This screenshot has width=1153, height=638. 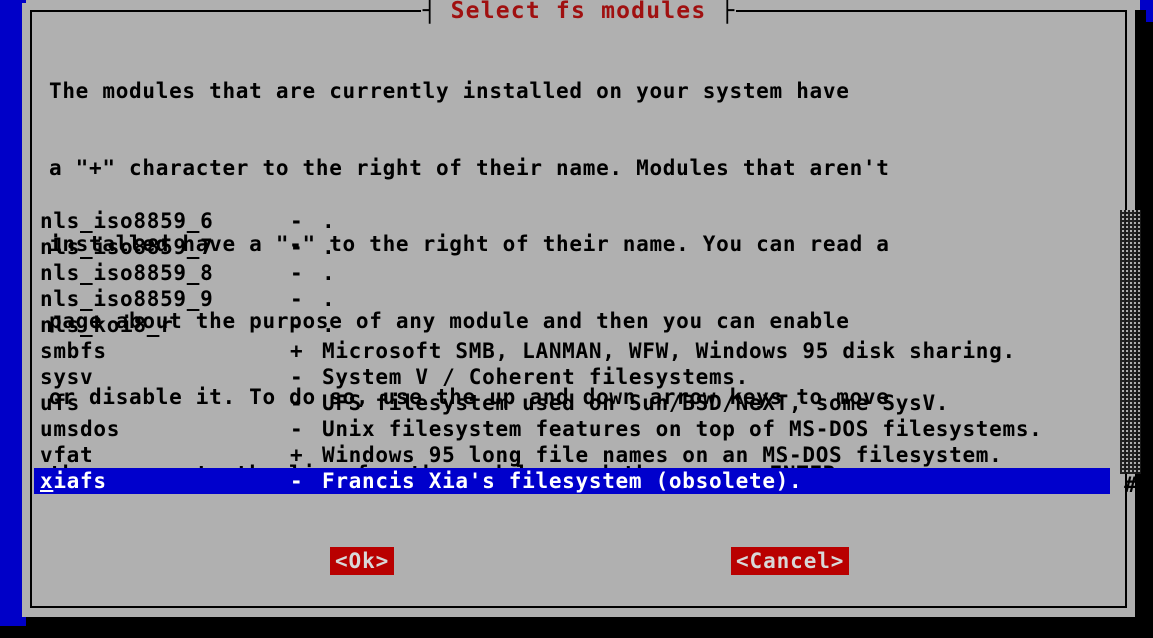 I want to click on module-name: nls_koi8_r, so click(x=107, y=325).